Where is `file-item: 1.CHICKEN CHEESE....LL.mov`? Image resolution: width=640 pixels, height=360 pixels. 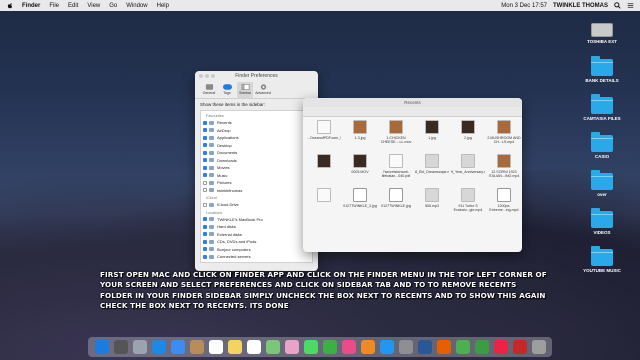
file-item: 1.CHICKEN CHEESE....LL.mov is located at coordinates (396, 136).